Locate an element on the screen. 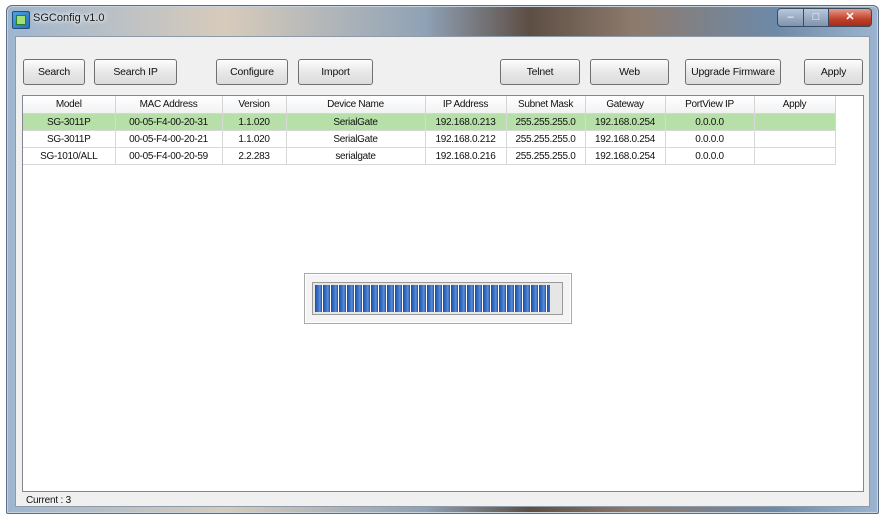 The width and height of the screenshot is (881, 516). cell-mac-address: 00-05-F4-00-20-21 is located at coordinates (169, 139).